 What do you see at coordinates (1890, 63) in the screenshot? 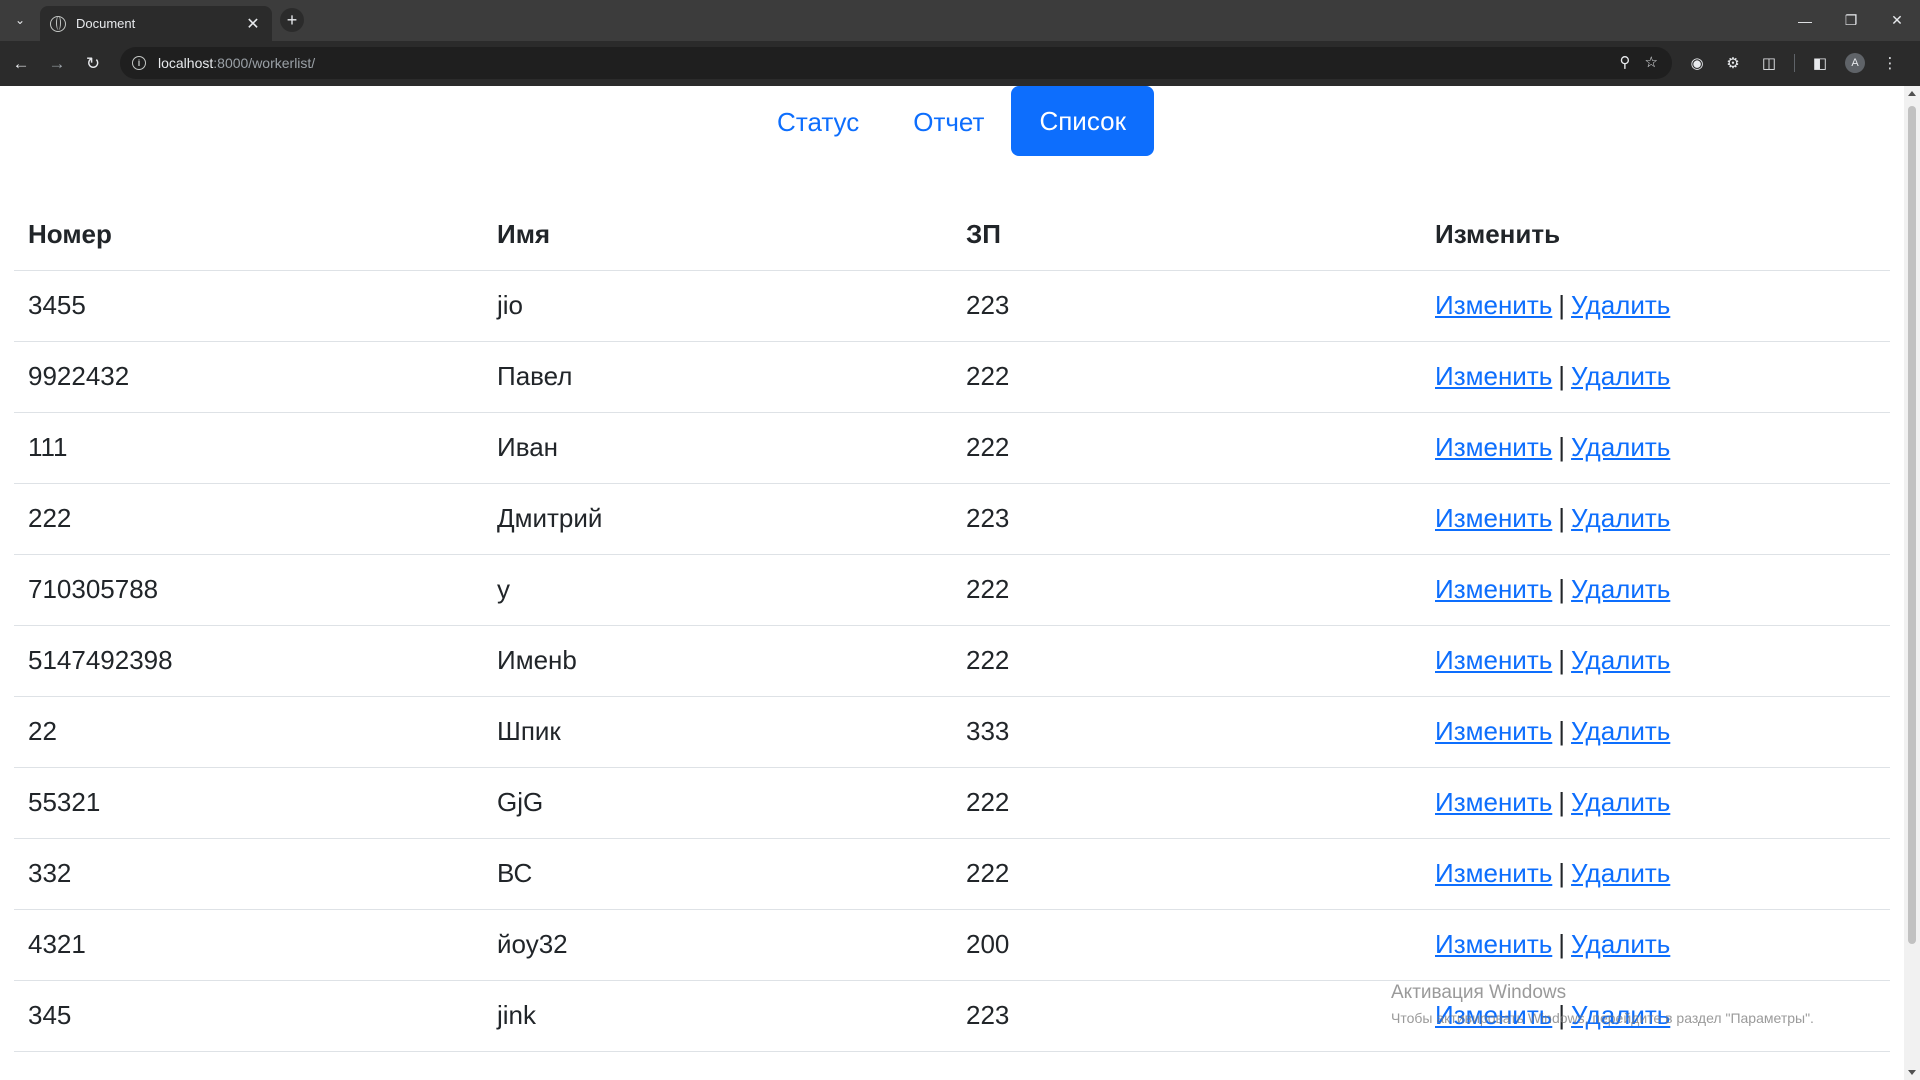
I see `more-menu-icon: ⋮` at bounding box center [1890, 63].